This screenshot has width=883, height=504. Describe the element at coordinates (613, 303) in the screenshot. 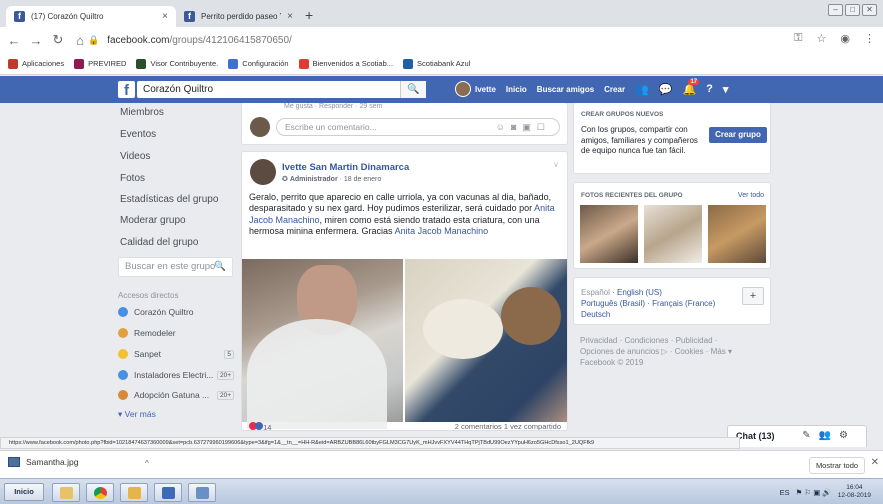

I see `lang-link: Português (Brasil)` at that location.